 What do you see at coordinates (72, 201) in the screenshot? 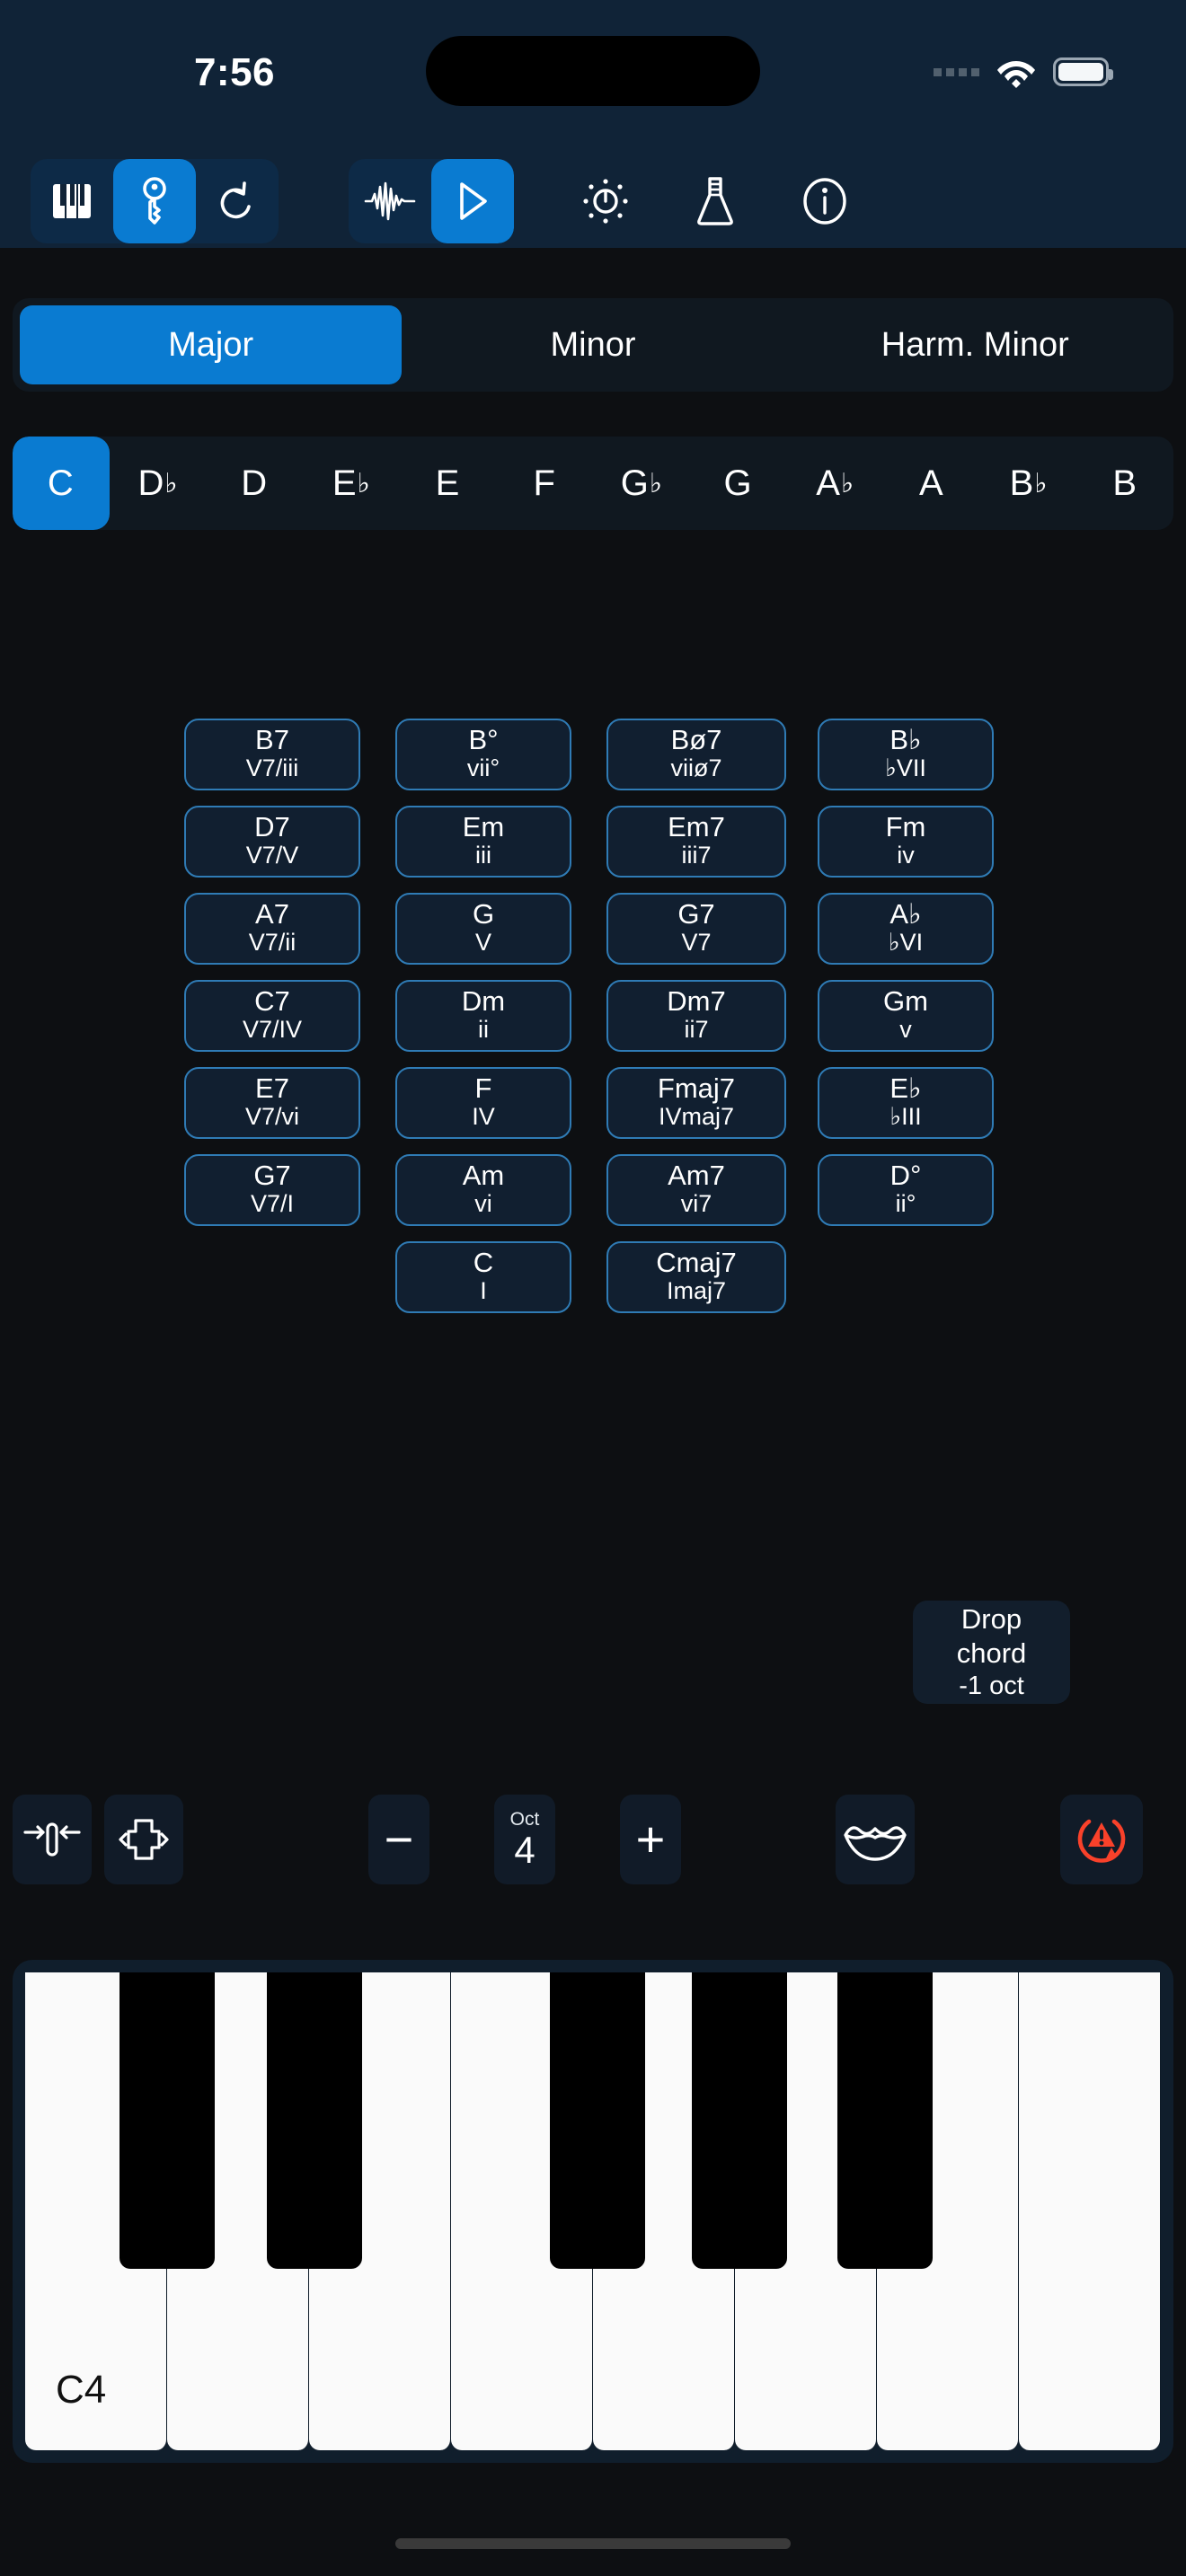
I see `piano-keys-icon` at bounding box center [72, 201].